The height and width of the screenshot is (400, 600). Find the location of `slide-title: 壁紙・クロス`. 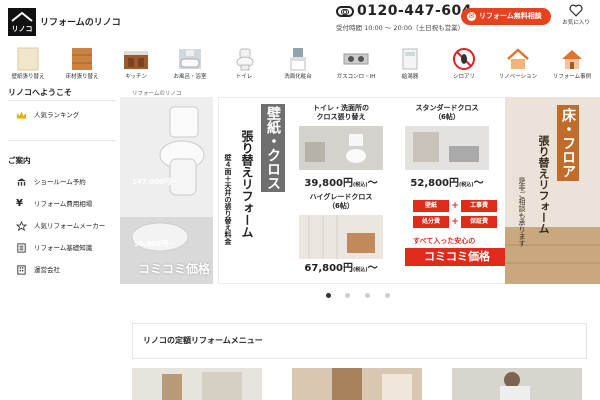

slide-title: 壁紙・クロス is located at coordinates (273, 148).